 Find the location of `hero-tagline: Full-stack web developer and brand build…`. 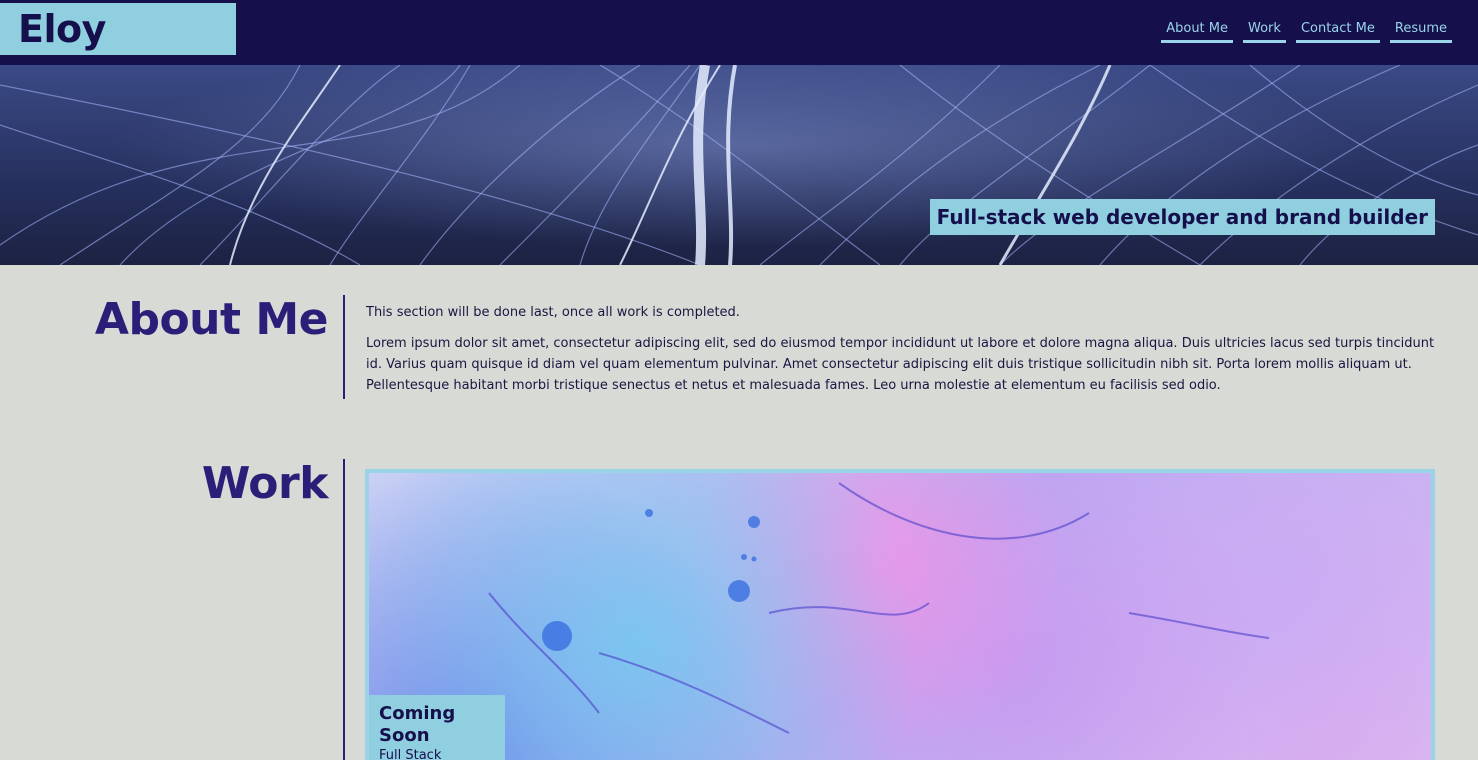

hero-tagline: Full-stack web developer and brand build… is located at coordinates (1182, 217).